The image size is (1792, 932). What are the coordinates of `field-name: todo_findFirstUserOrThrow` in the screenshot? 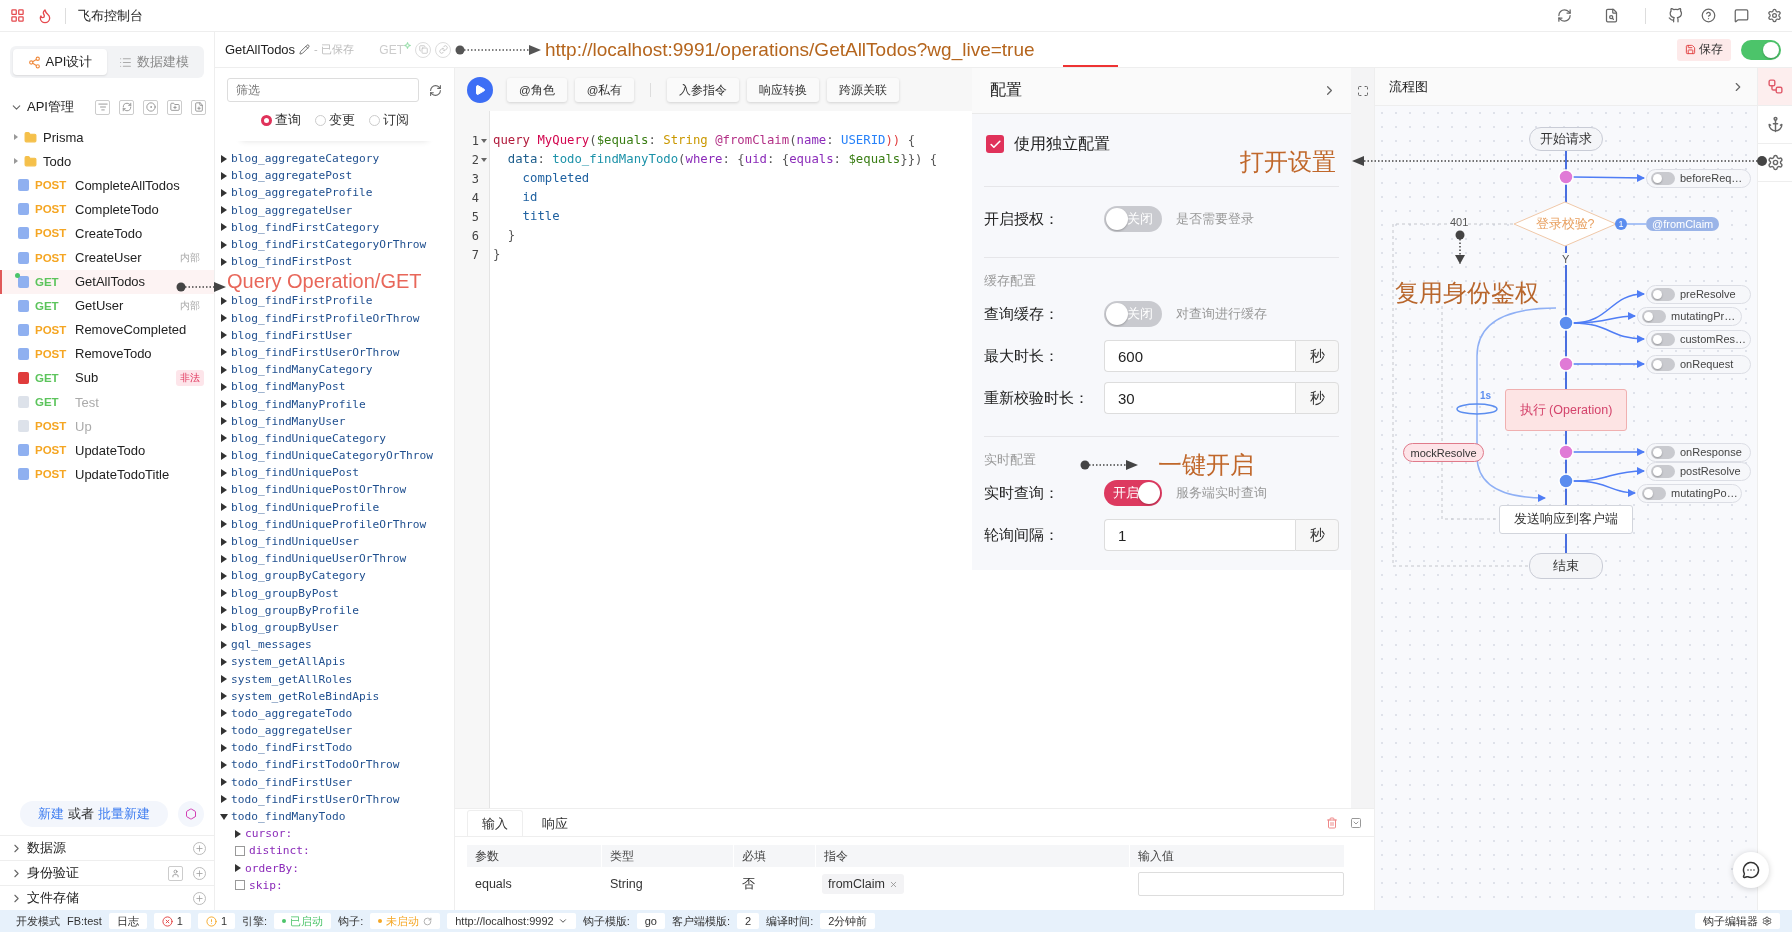 It's located at (315, 799).